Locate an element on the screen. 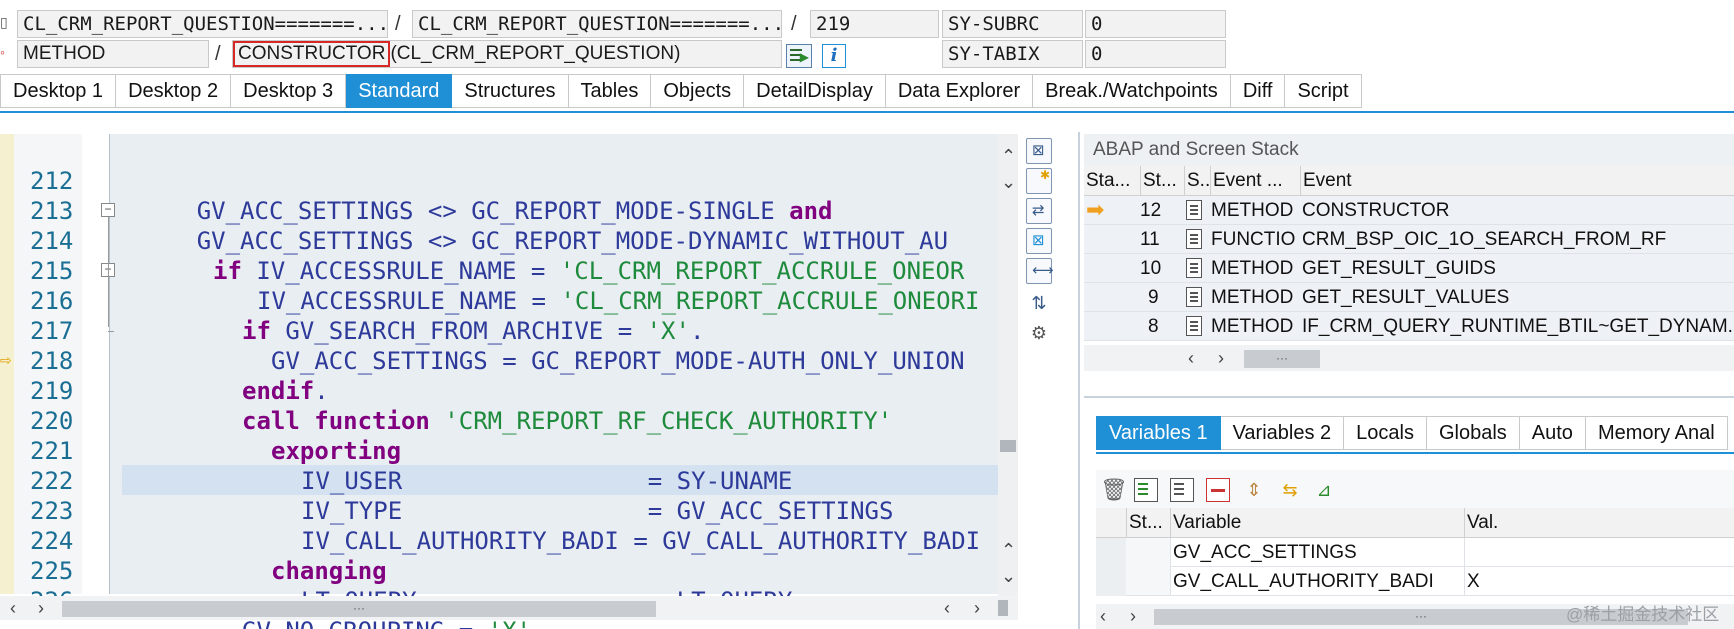  tab-locals: Locals is located at coordinates (1385, 433).